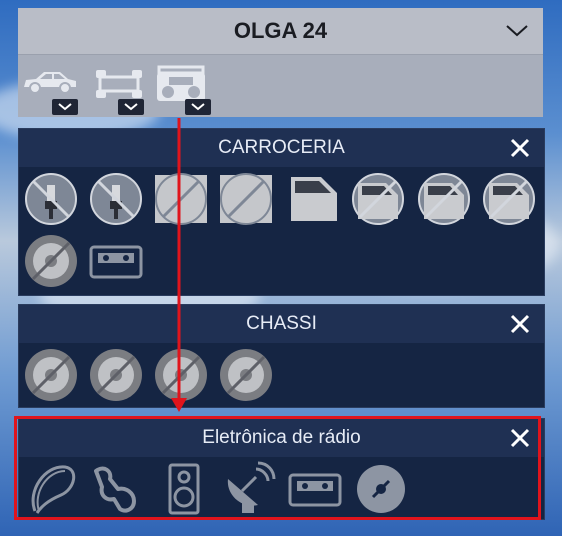 This screenshot has width=562, height=536. I want to click on category-radio, so click(185, 89).